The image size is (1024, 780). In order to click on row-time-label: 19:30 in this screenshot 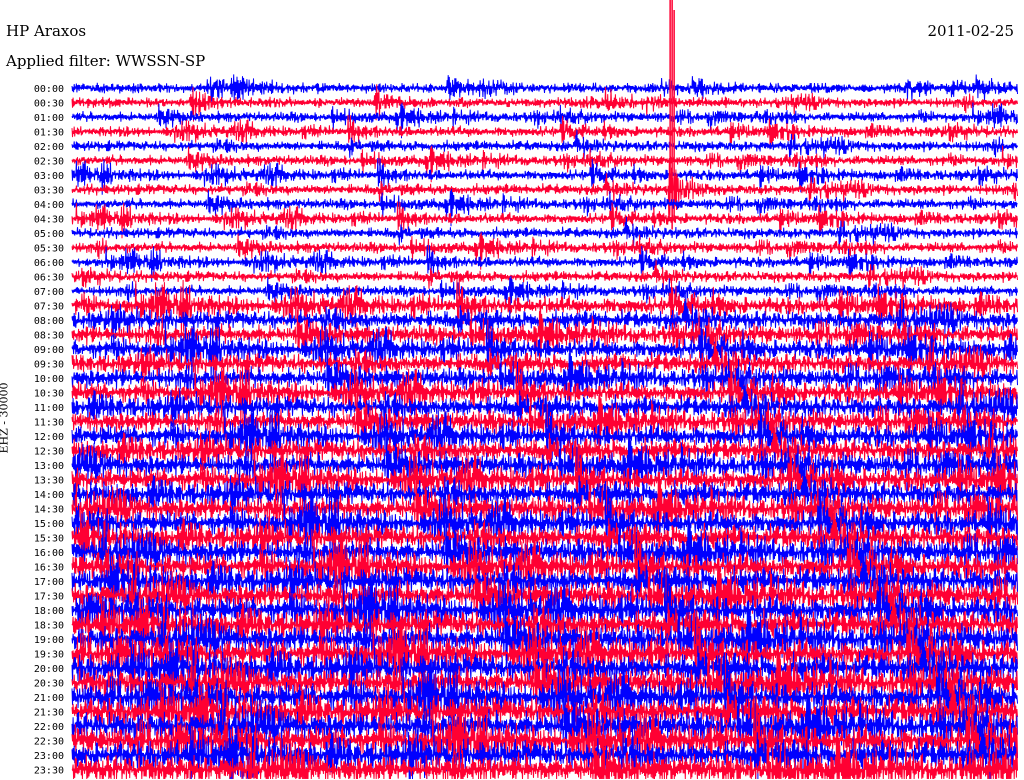, I will do `click(49, 655)`.